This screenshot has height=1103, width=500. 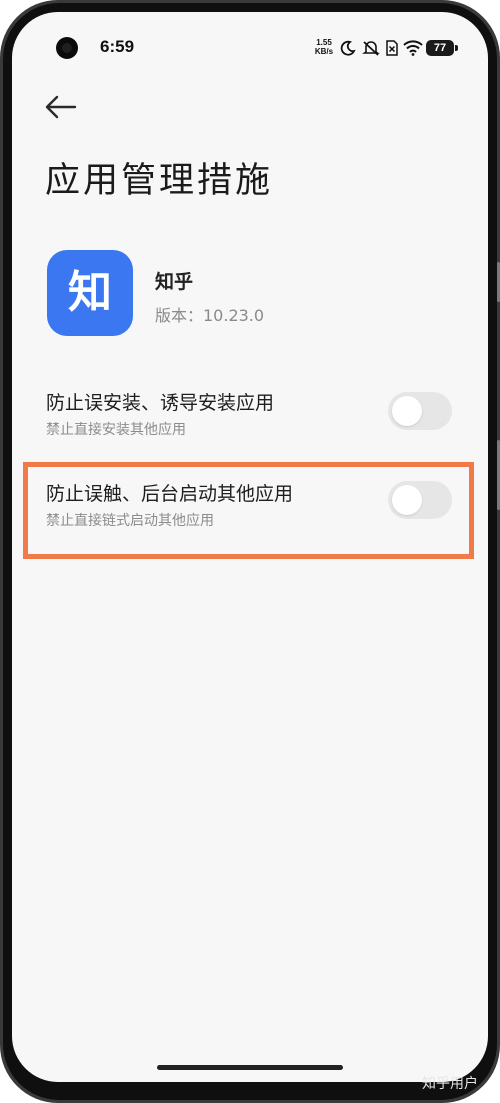 I want to click on highlight-box, so click(x=248, y=510).